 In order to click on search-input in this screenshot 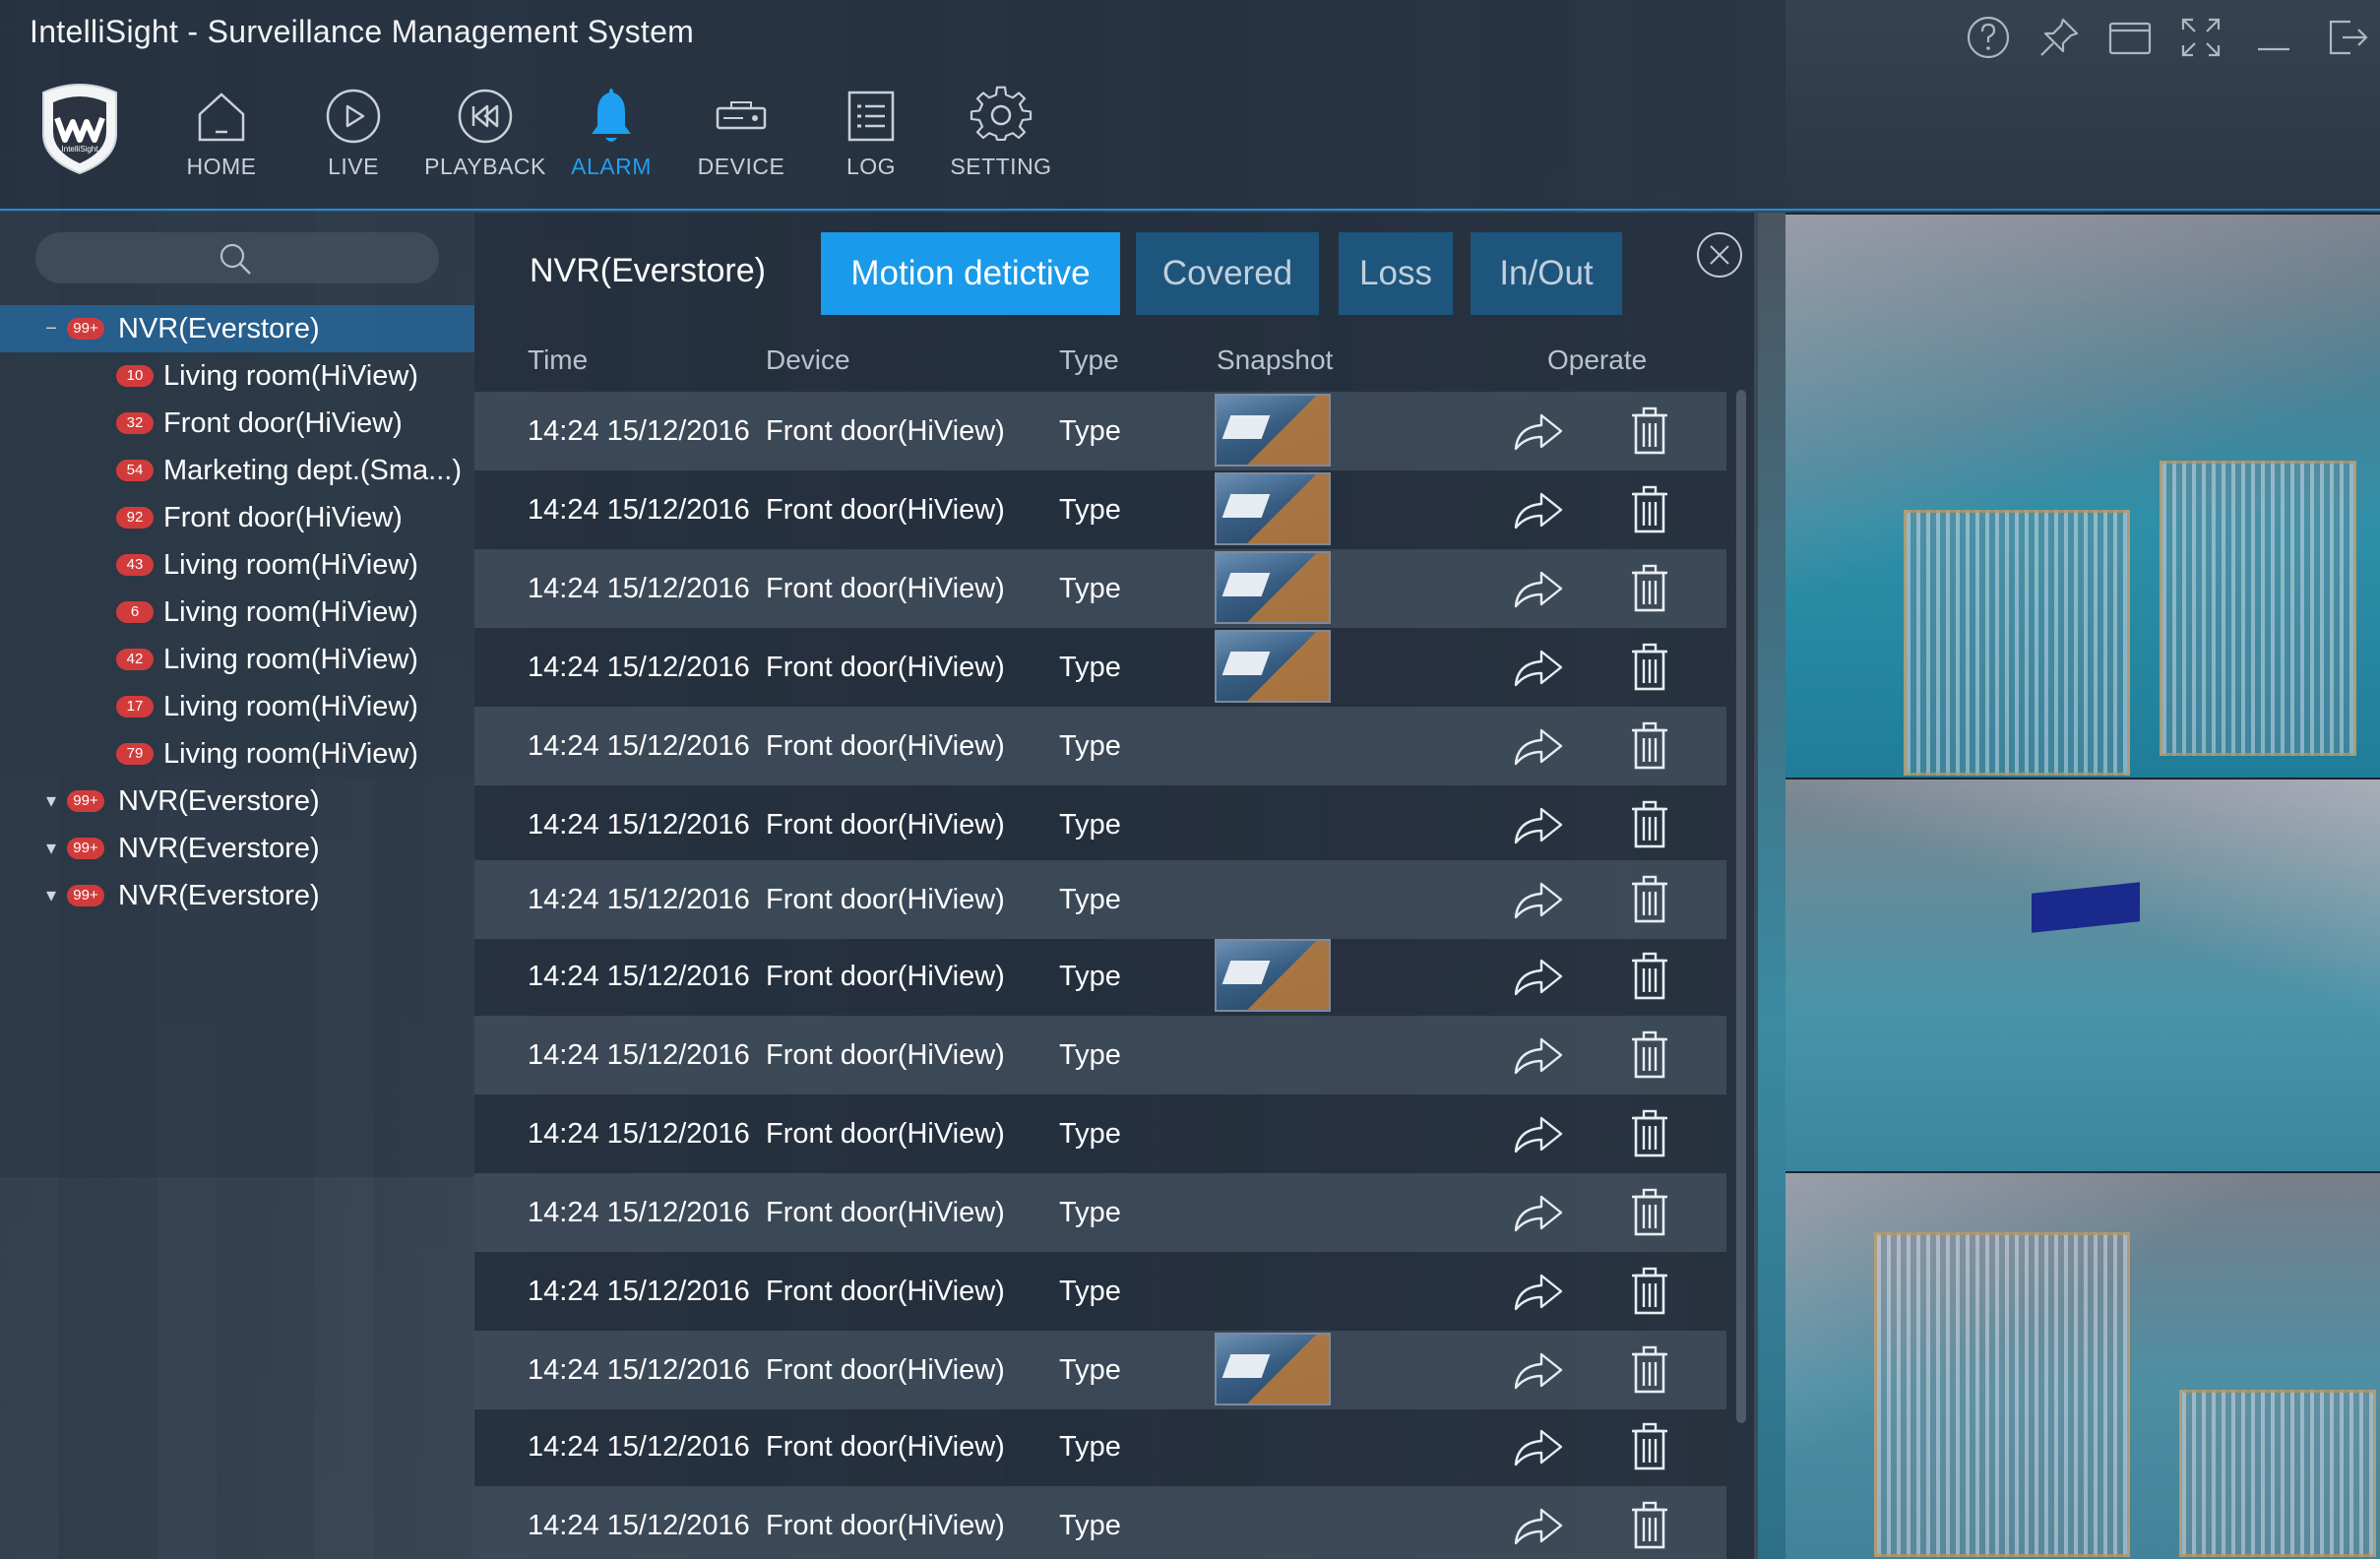, I will do `click(237, 257)`.